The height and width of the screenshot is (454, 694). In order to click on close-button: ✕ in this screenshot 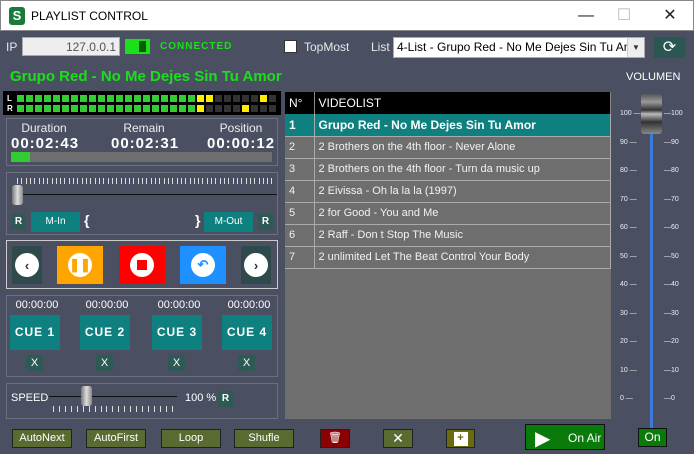, I will do `click(670, 16)`.